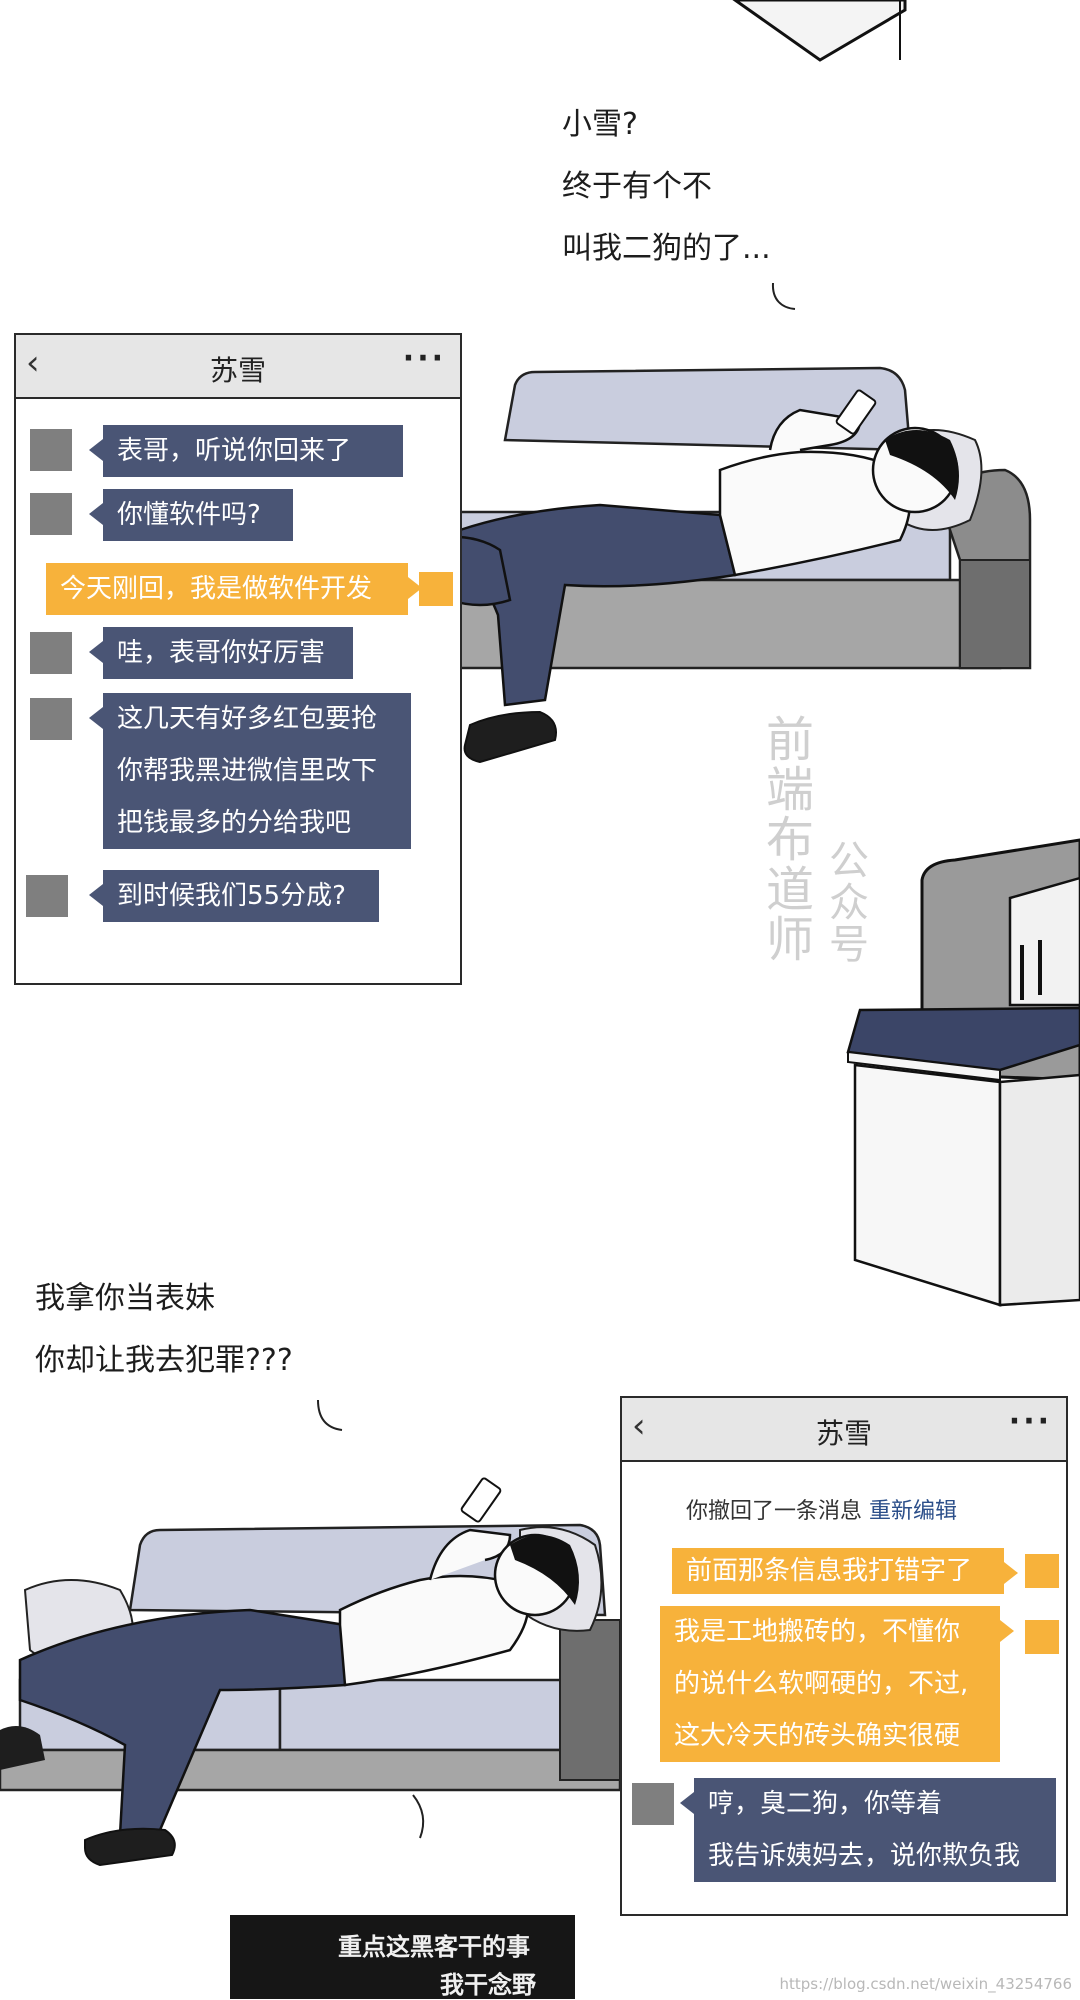  Describe the element at coordinates (600, 124) in the screenshot. I see `narration-top-line1: 小雪?` at that location.